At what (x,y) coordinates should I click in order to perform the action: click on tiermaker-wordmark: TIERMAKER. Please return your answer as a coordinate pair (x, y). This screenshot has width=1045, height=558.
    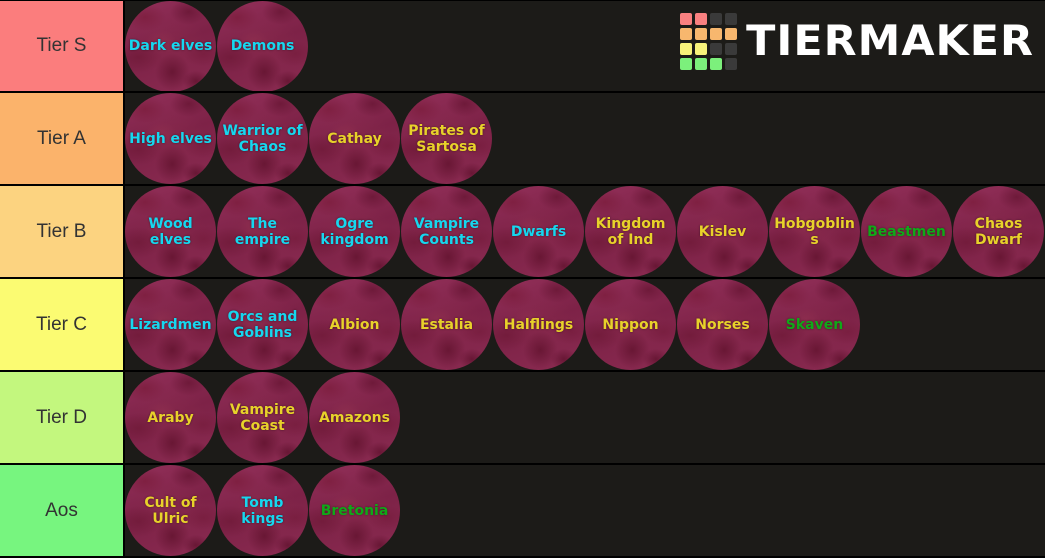
    Looking at the image, I should click on (889, 40).